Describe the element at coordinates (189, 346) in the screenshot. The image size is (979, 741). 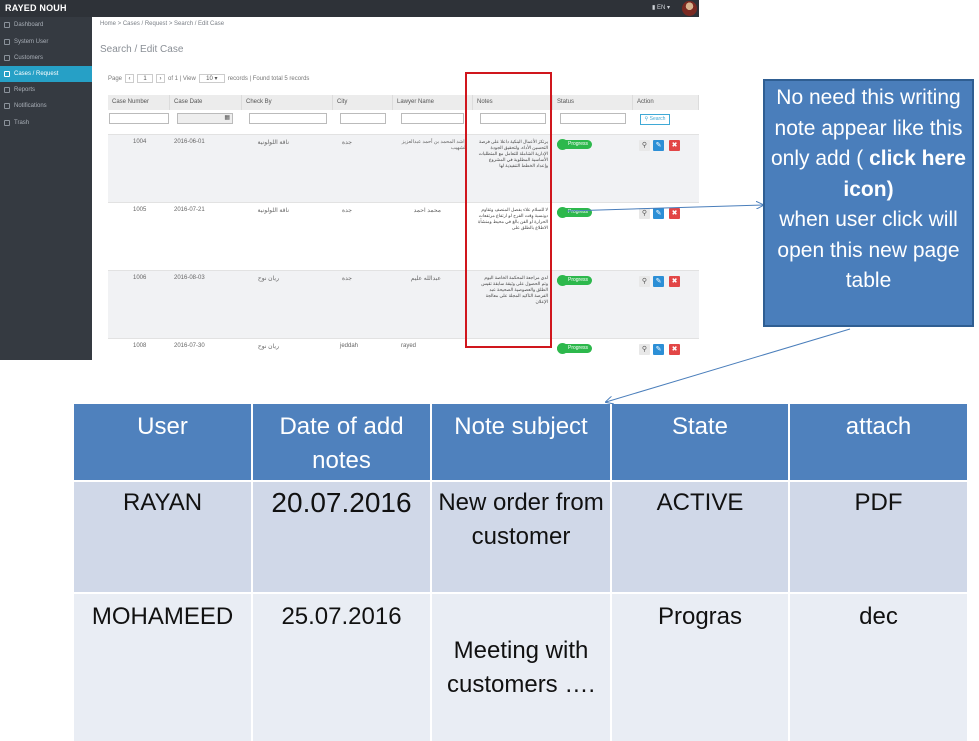
I see `case-date-cell: 2016-07-30` at that location.